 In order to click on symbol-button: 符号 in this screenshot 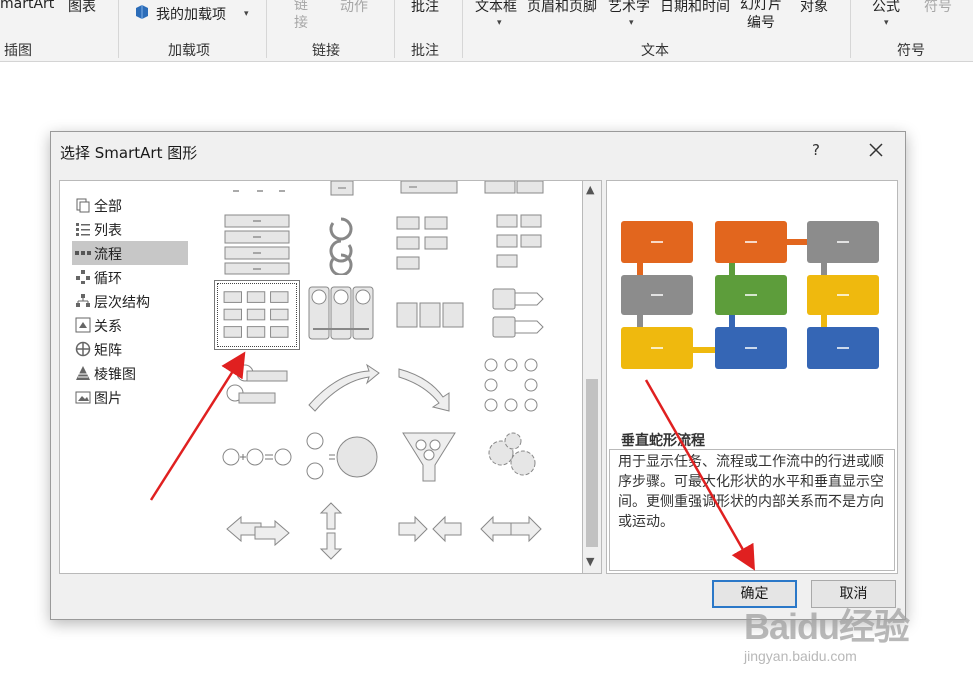, I will do `click(938, 8)`.